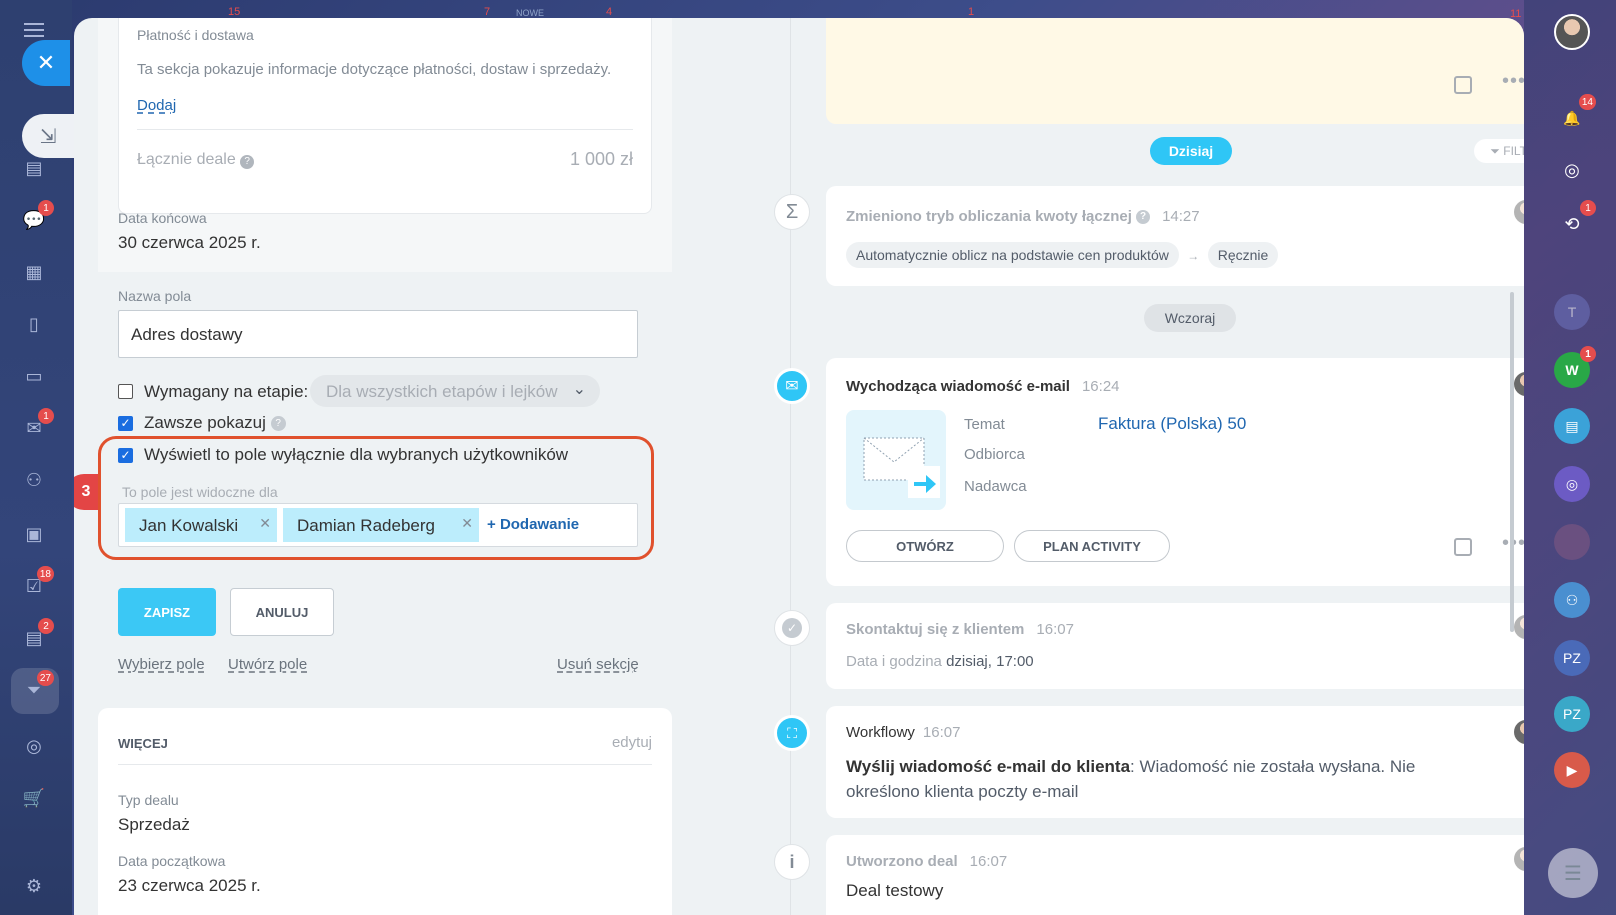  What do you see at coordinates (1181, 216) in the screenshot?
I see `item-time: 14:27` at bounding box center [1181, 216].